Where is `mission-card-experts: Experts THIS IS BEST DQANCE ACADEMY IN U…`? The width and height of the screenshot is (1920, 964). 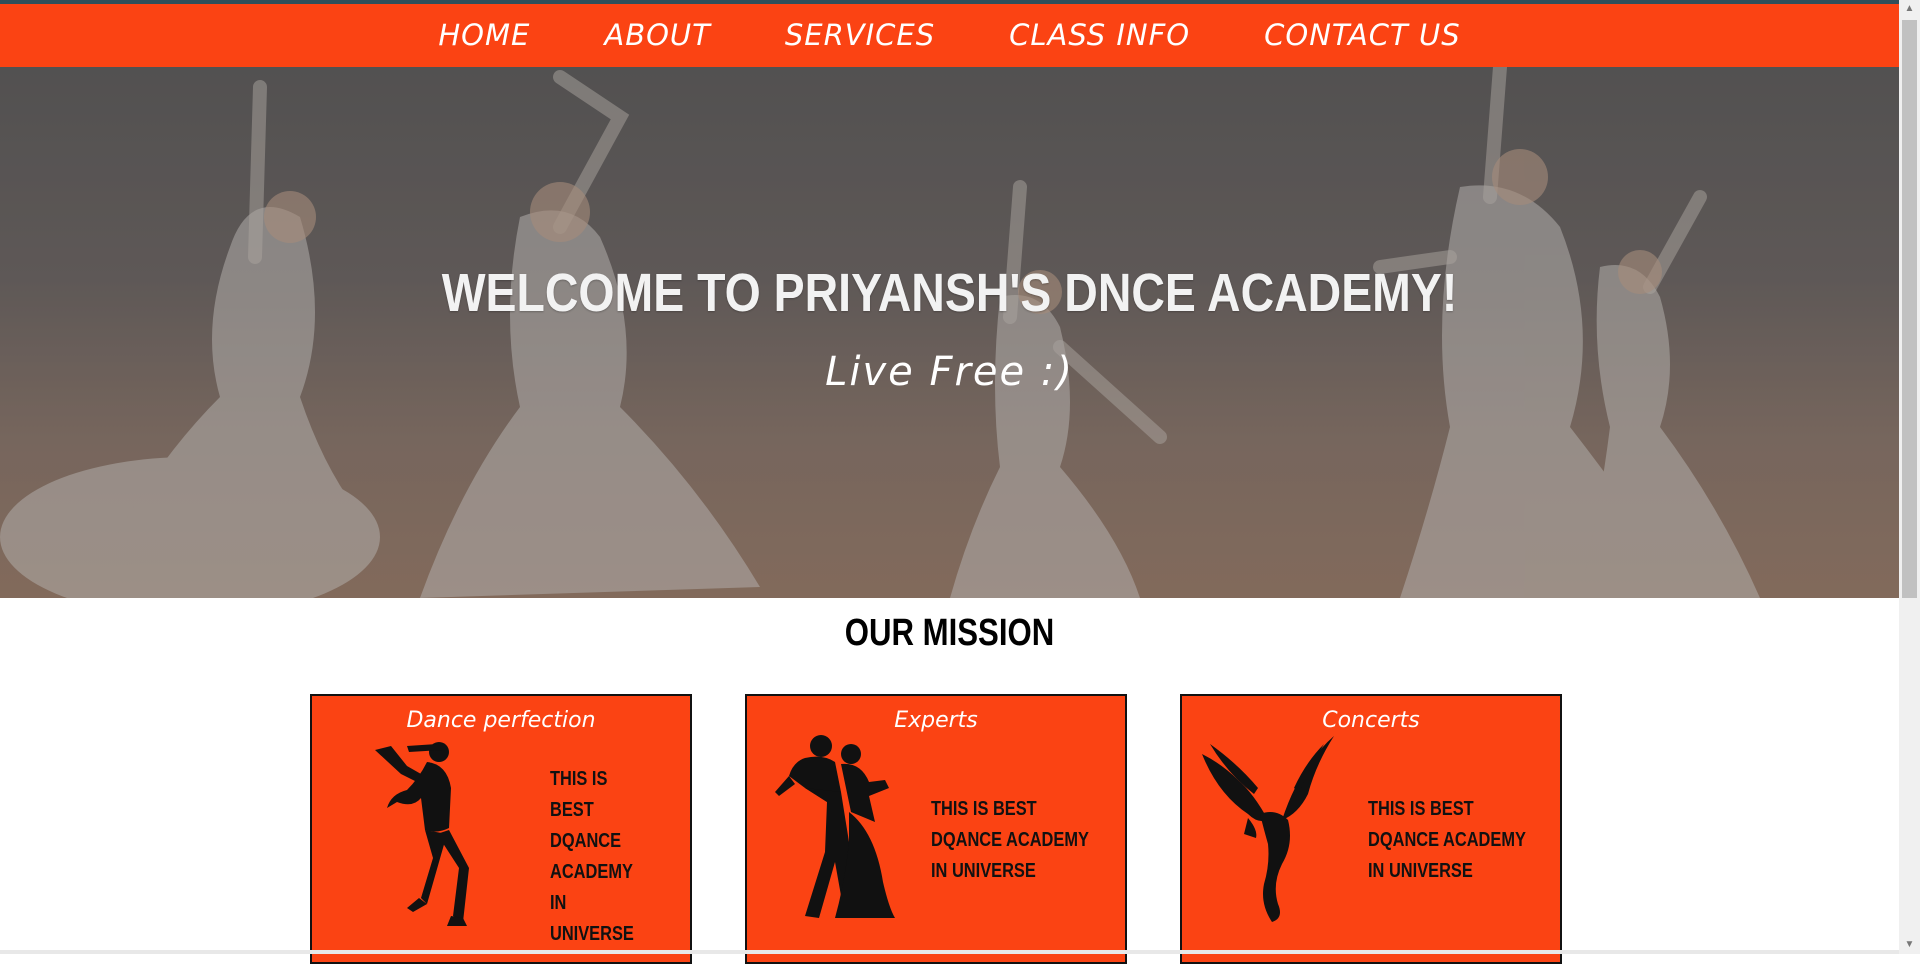
mission-card-experts: Experts THIS IS BEST DQANCE ACADEMY IN U… is located at coordinates (936, 829).